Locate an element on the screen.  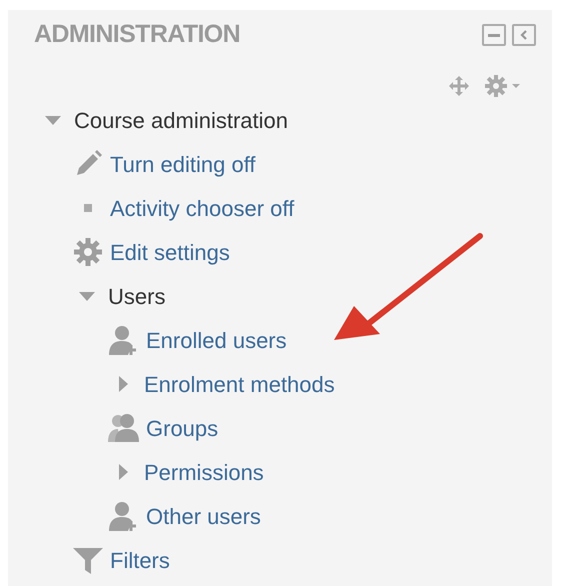
tree-link: Activity chooser off is located at coordinates (202, 208).